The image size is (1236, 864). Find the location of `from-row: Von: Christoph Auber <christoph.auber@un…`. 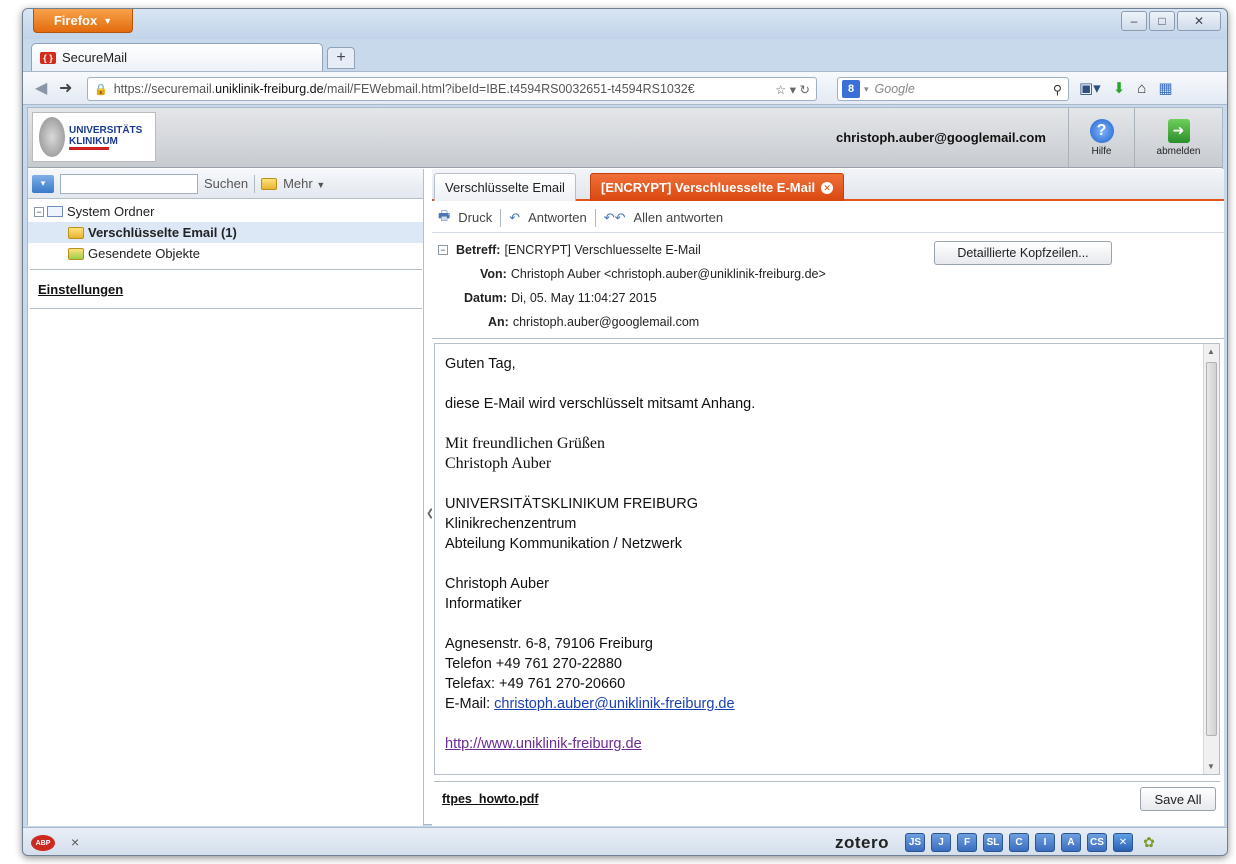

from-row: Von: Christoph Auber <christoph.auber@un… is located at coordinates (653, 274).